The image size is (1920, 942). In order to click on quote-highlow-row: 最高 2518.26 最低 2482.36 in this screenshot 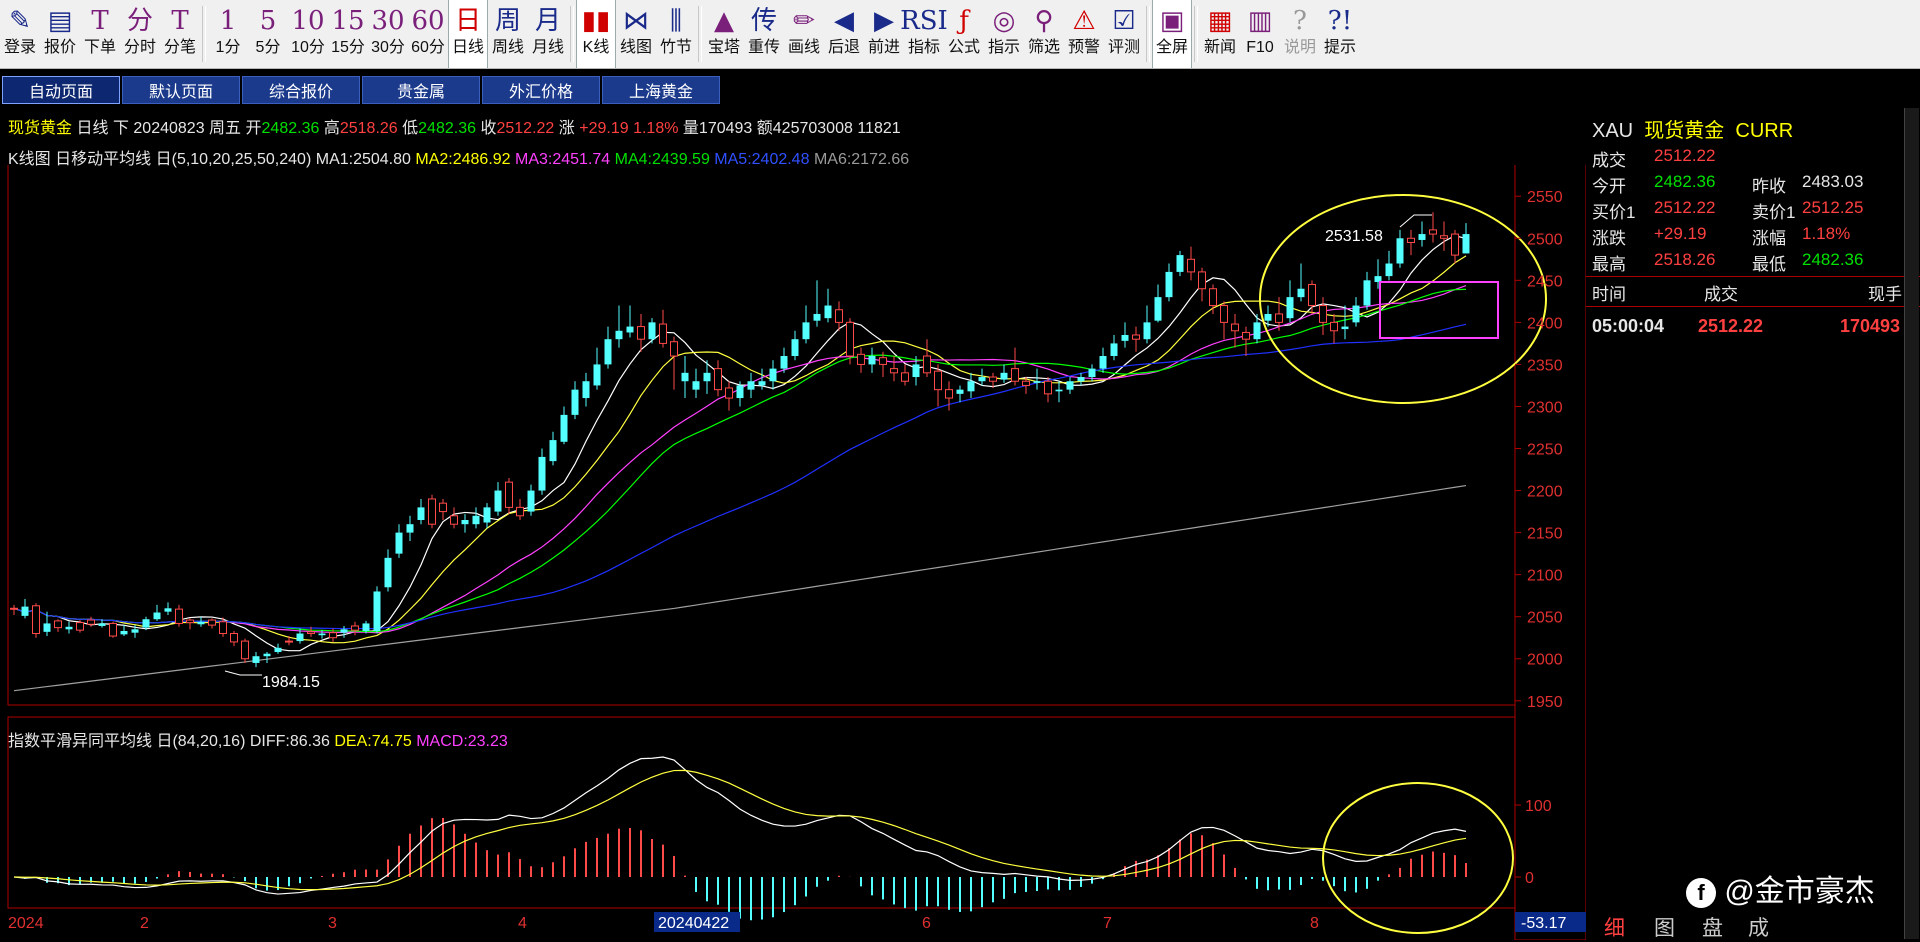, I will do `click(1727, 262)`.